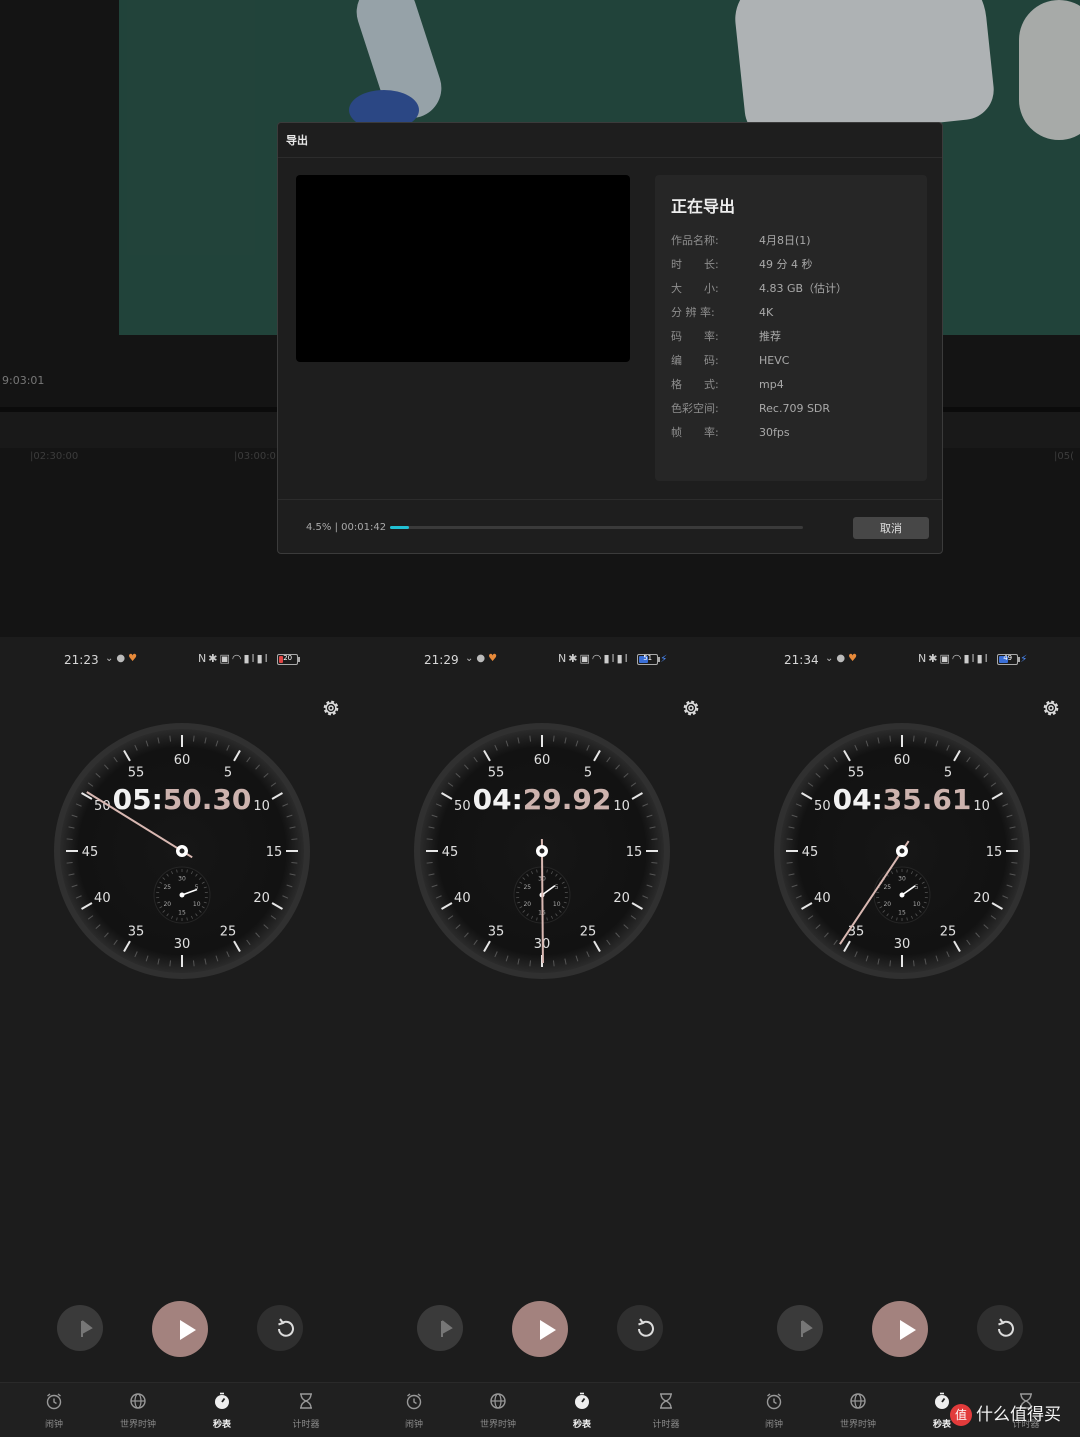 The image size is (1080, 1437). I want to click on nav-label: 计时器, so click(306, 1425).